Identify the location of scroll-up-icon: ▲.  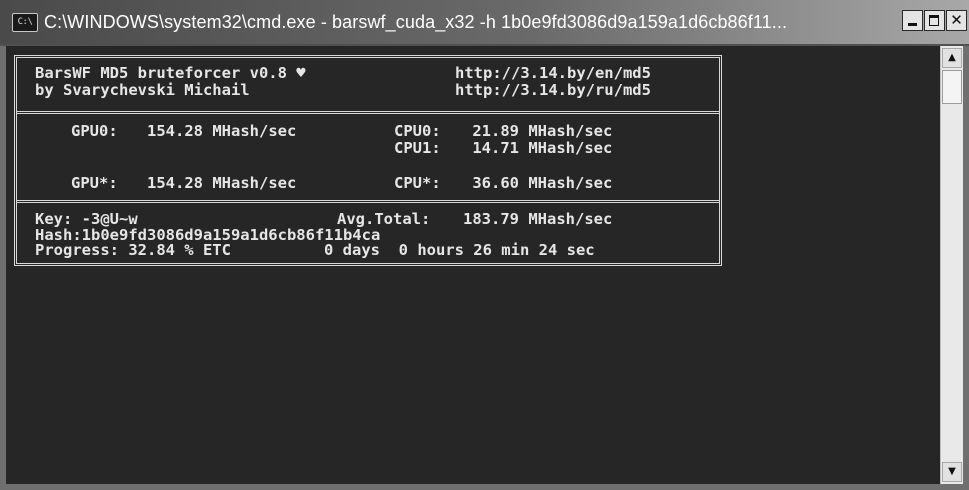
(952, 58).